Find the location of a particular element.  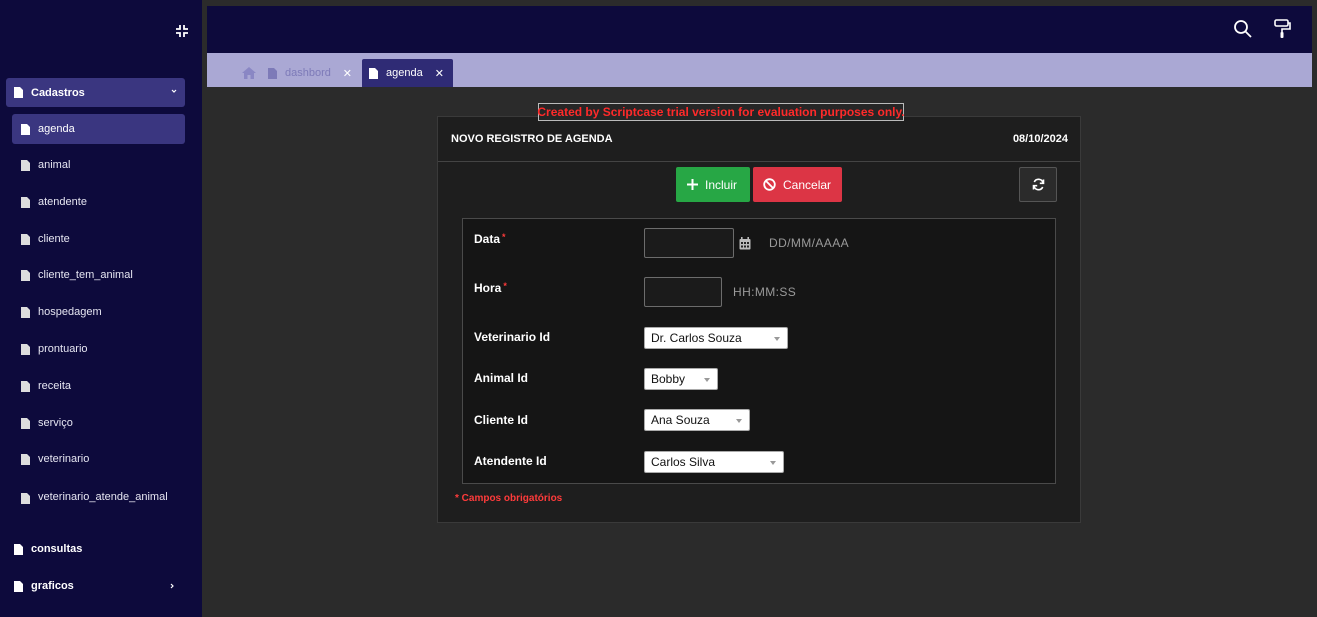

atendente-select: Carlos Silva is located at coordinates (714, 462).